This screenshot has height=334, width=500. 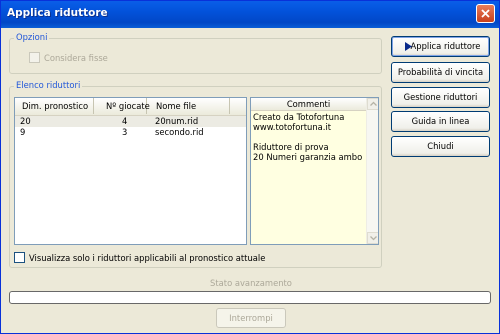 What do you see at coordinates (54, 106) in the screenshot?
I see `column-header-dim: Dim. pronostico` at bounding box center [54, 106].